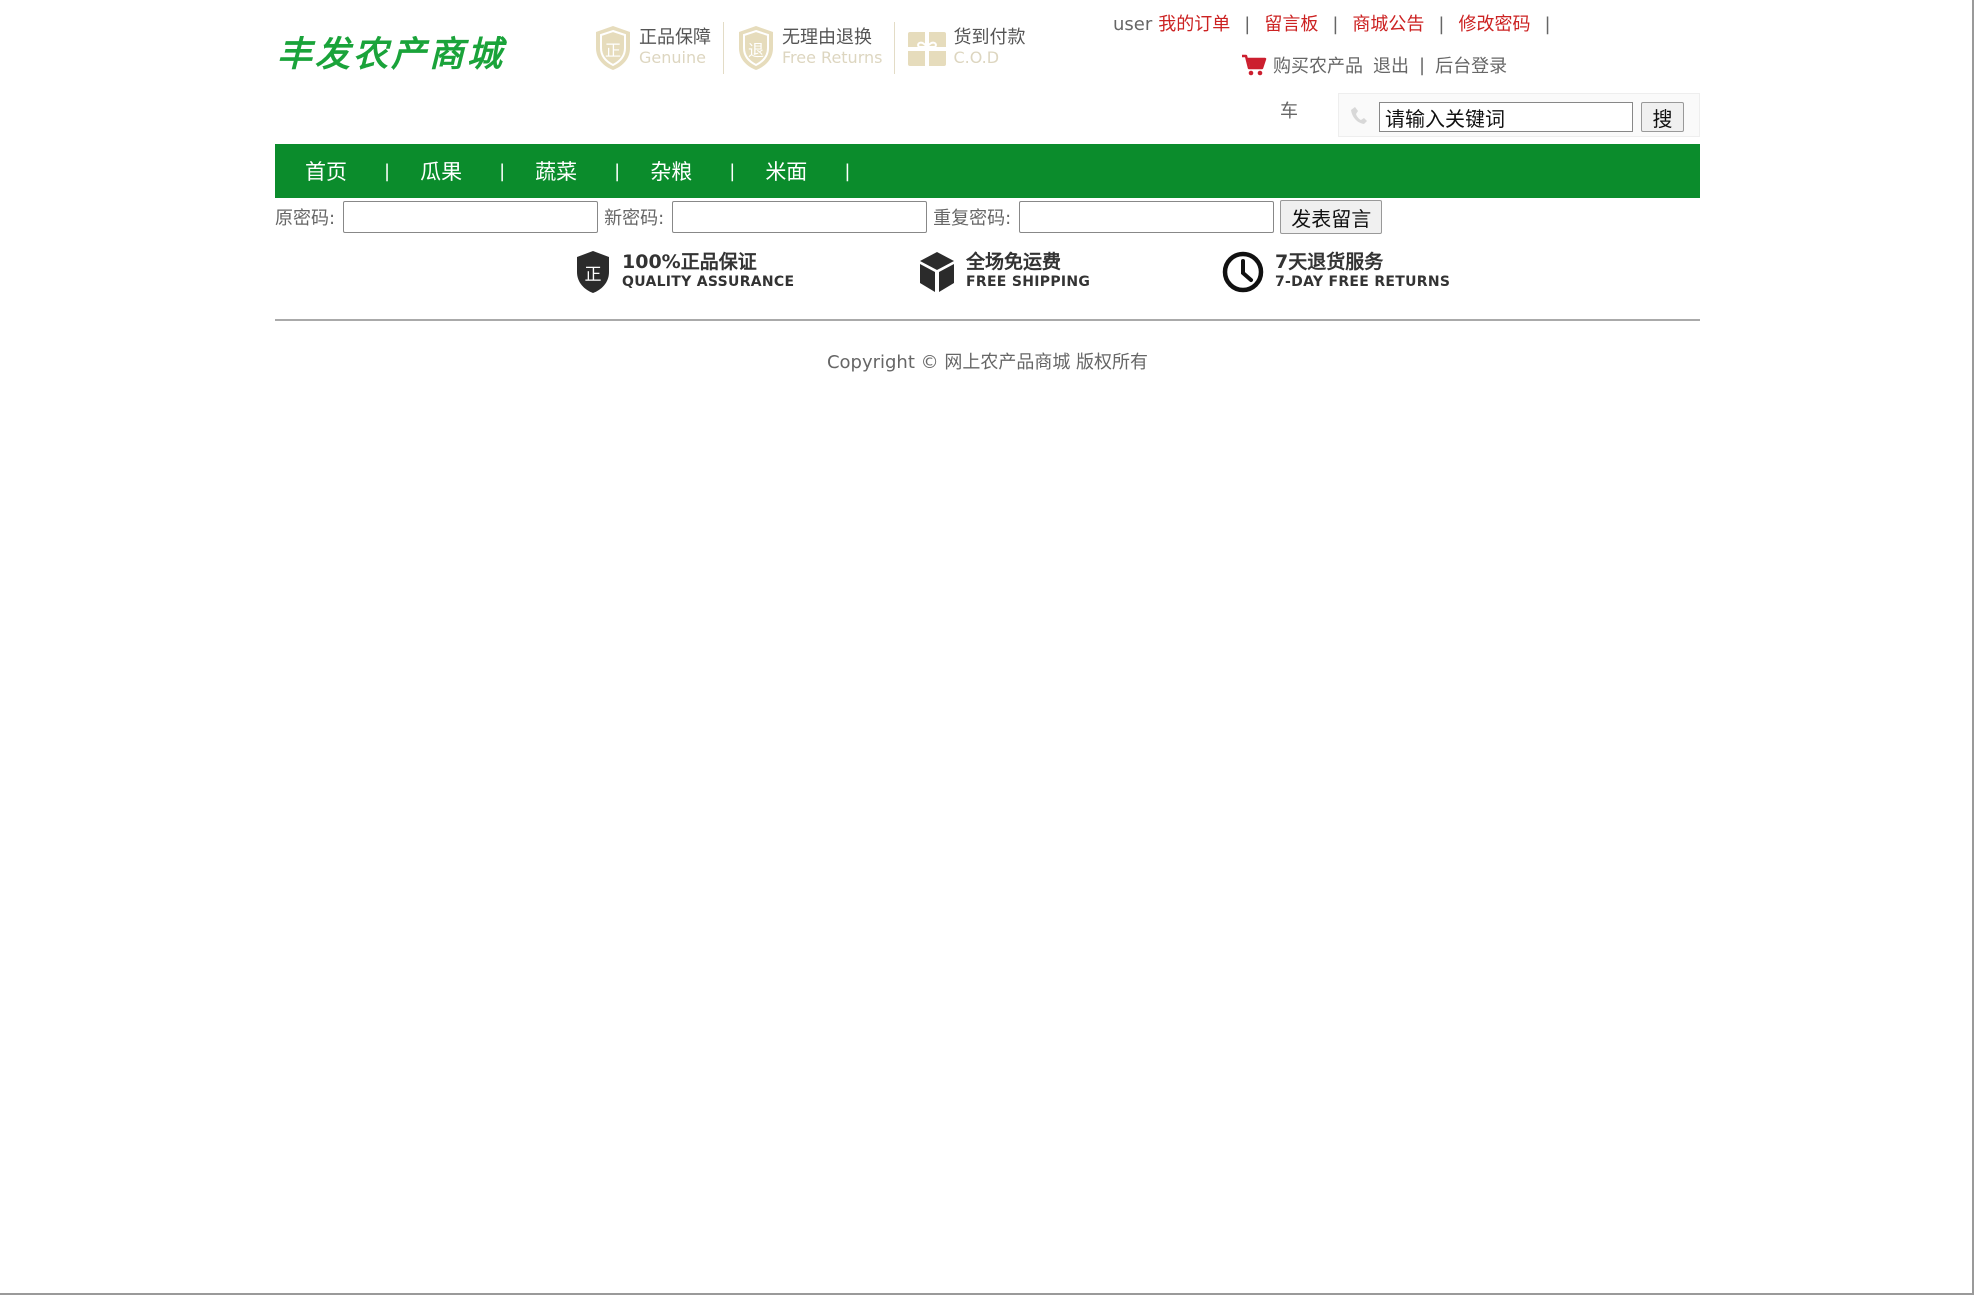 The width and height of the screenshot is (1974, 1295). What do you see at coordinates (689, 262) in the screenshot?
I see `service-title: 100%正品保证` at bounding box center [689, 262].